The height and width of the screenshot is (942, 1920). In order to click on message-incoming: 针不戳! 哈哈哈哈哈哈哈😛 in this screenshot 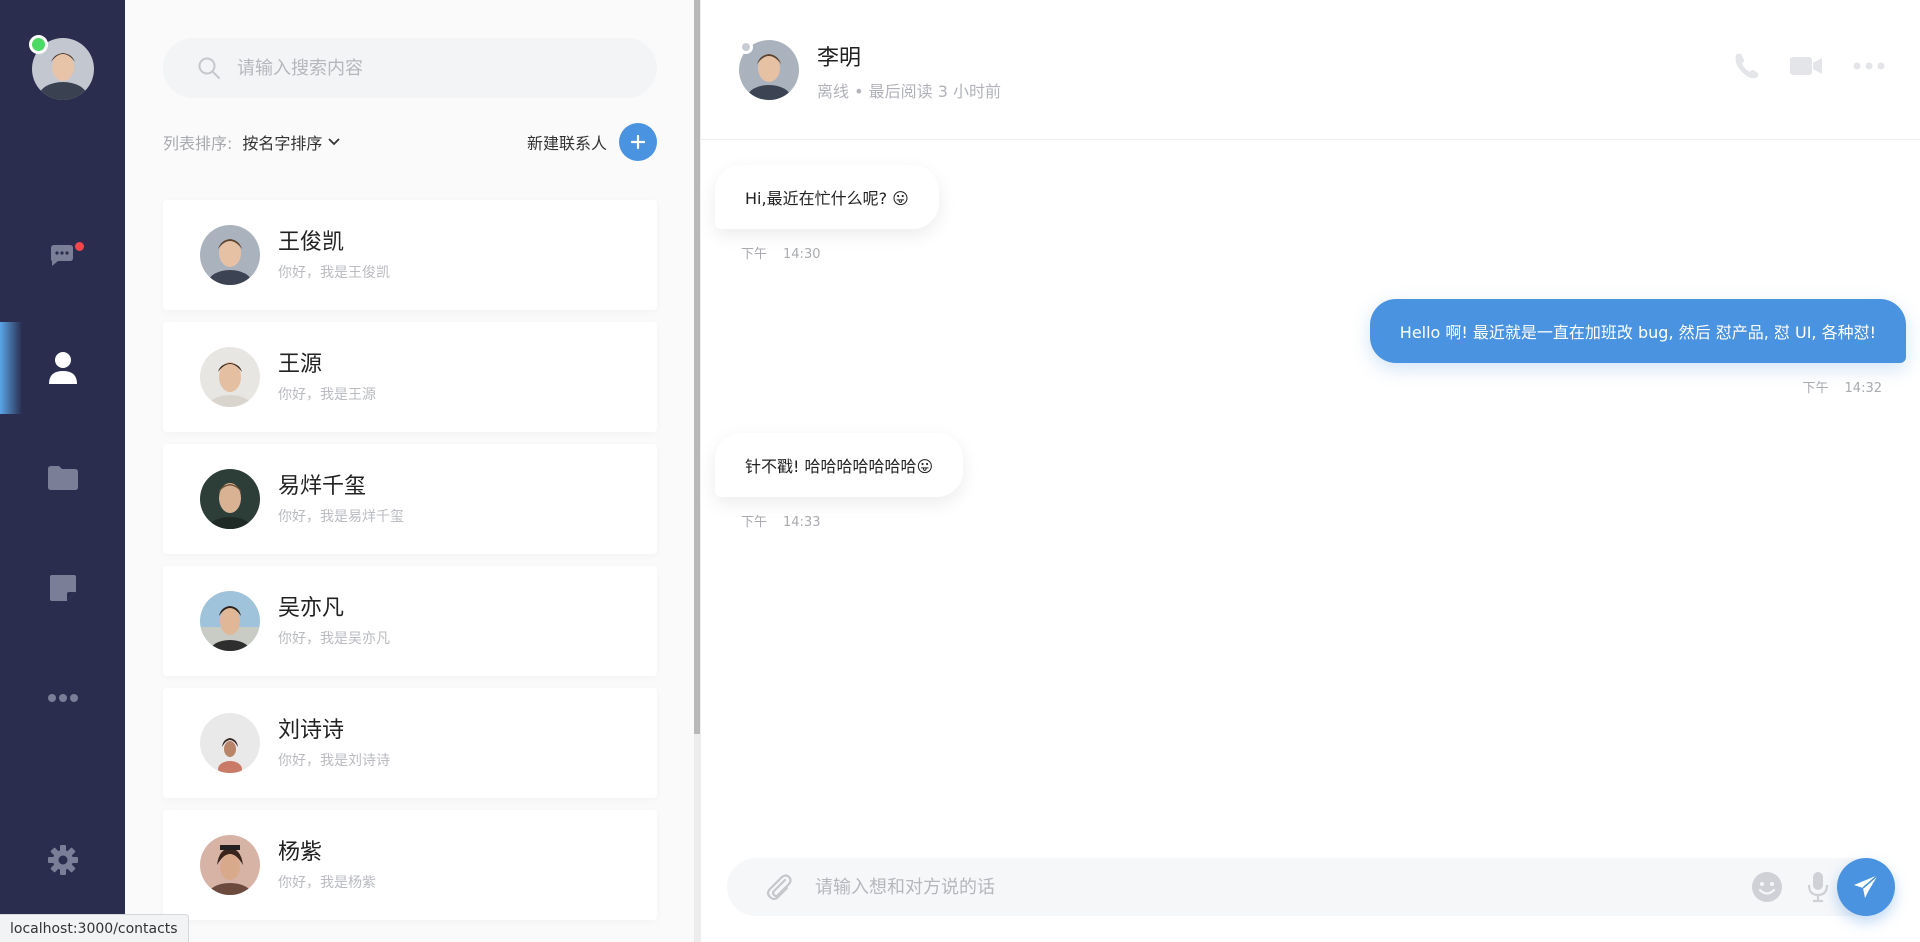, I will do `click(839, 465)`.